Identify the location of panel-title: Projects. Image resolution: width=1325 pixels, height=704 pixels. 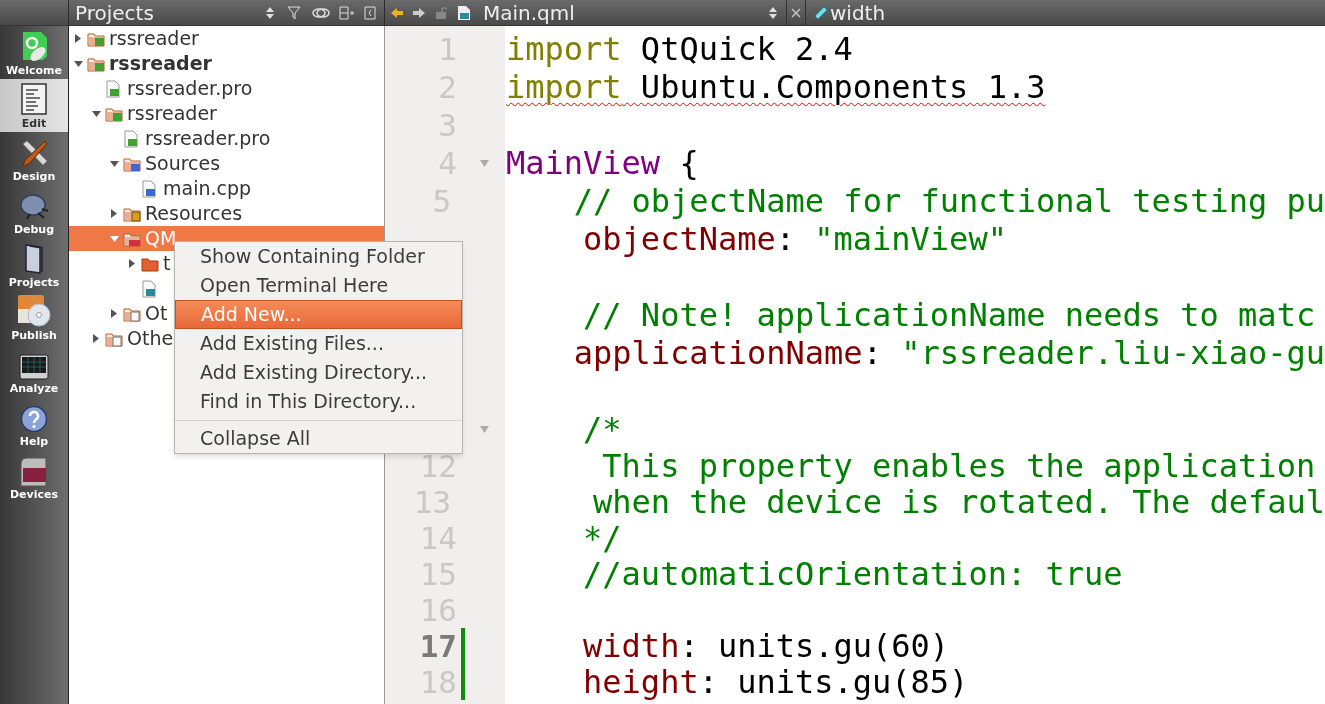
(115, 13).